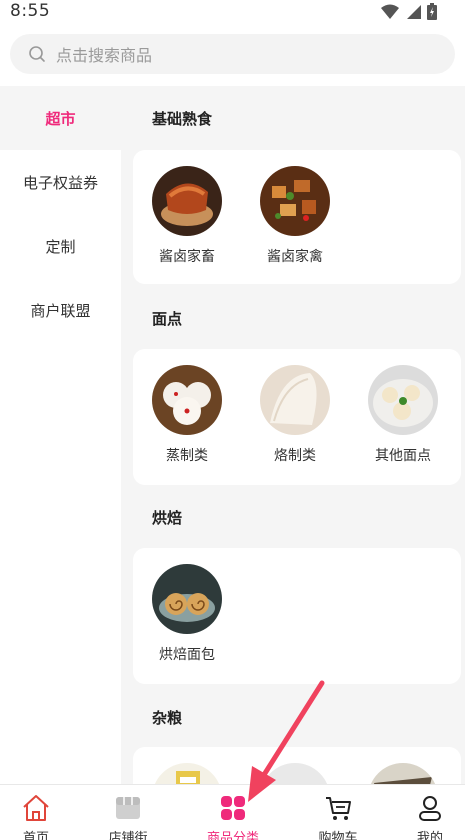 The height and width of the screenshot is (840, 465). I want to click on section-card: 酱卤家畜 酱卤家禽, so click(297, 217).